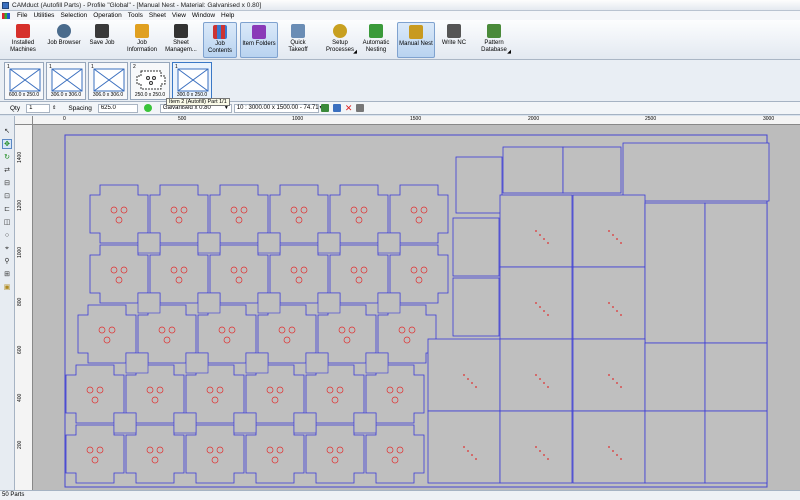 This screenshot has width=800, height=500. Describe the element at coordinates (64, 40) in the screenshot. I see `job-browser-button: Job Browser` at that location.